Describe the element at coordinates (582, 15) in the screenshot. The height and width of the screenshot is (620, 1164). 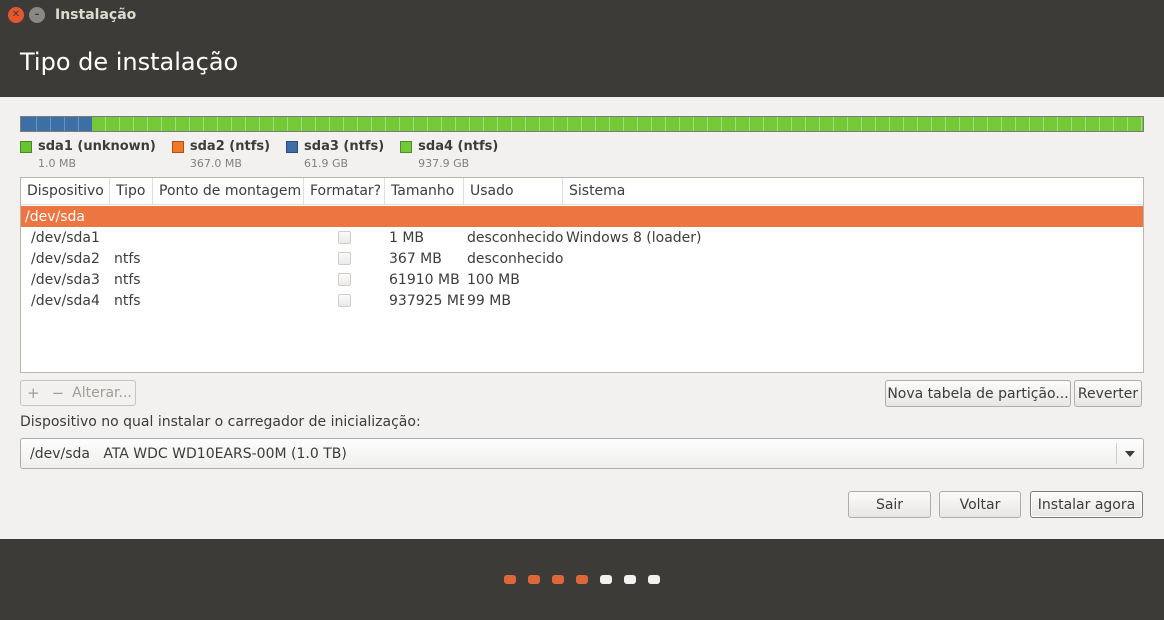
I see `window-titlebar: ✕ – Instalação` at that location.